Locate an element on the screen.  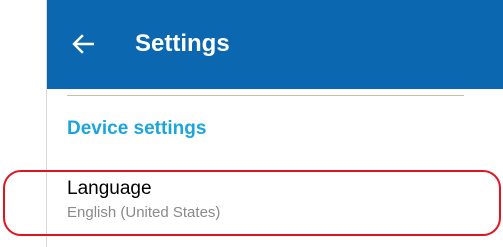
arrow-left-icon is located at coordinates (83, 44).